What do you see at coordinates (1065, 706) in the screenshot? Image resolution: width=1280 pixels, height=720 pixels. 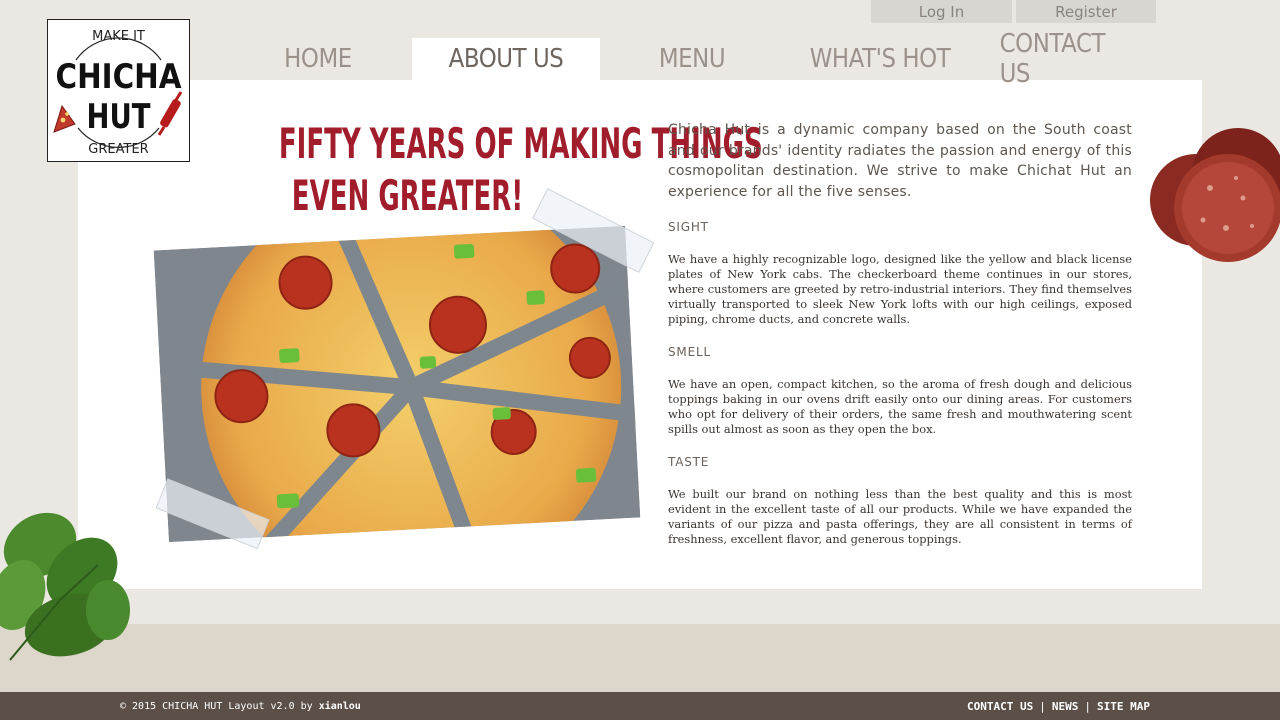 I see `footer-link-news: NEWS` at bounding box center [1065, 706].